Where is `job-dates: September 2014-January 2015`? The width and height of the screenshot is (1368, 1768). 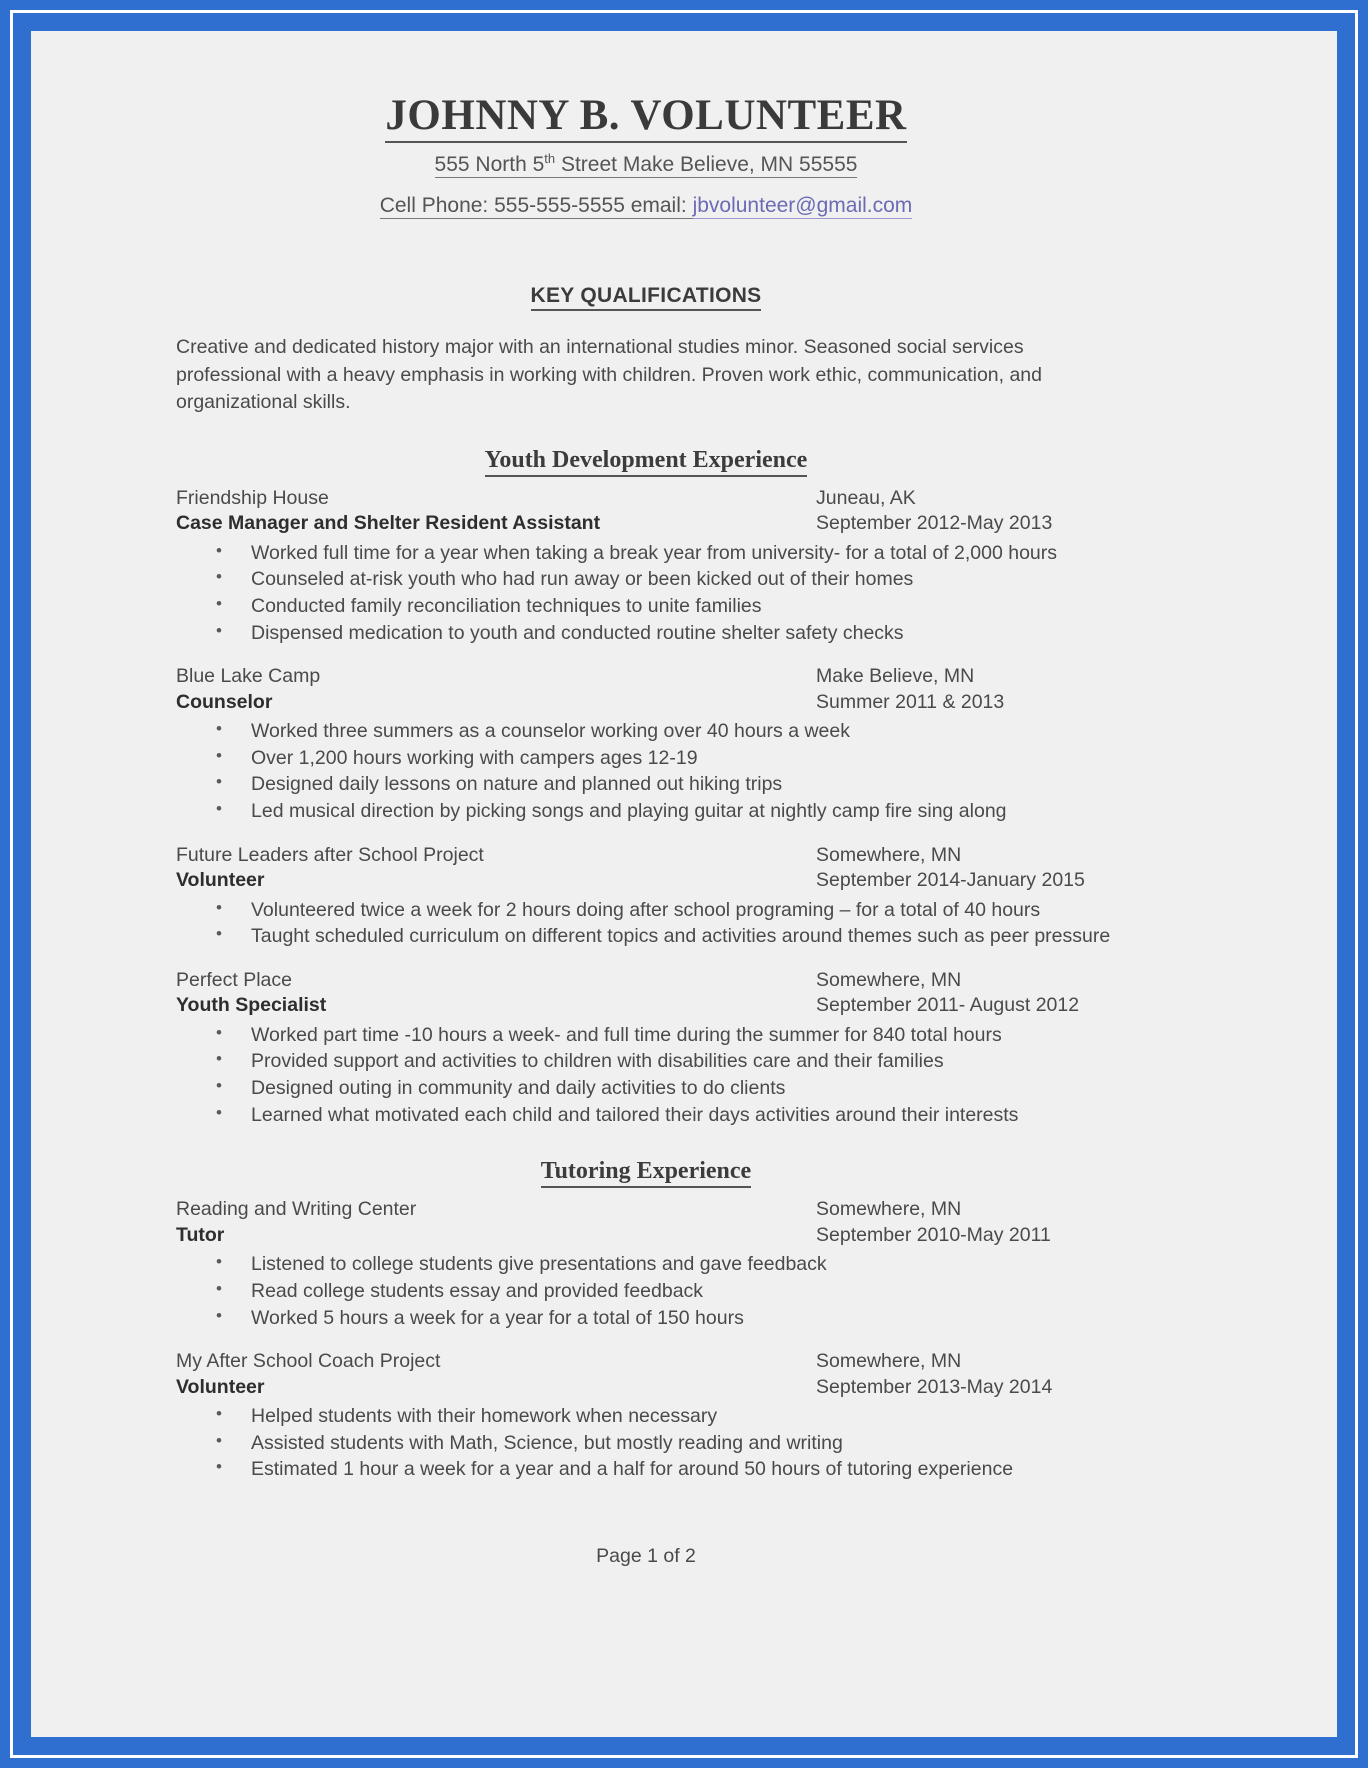
job-dates: September 2014-January 2015 is located at coordinates (950, 880).